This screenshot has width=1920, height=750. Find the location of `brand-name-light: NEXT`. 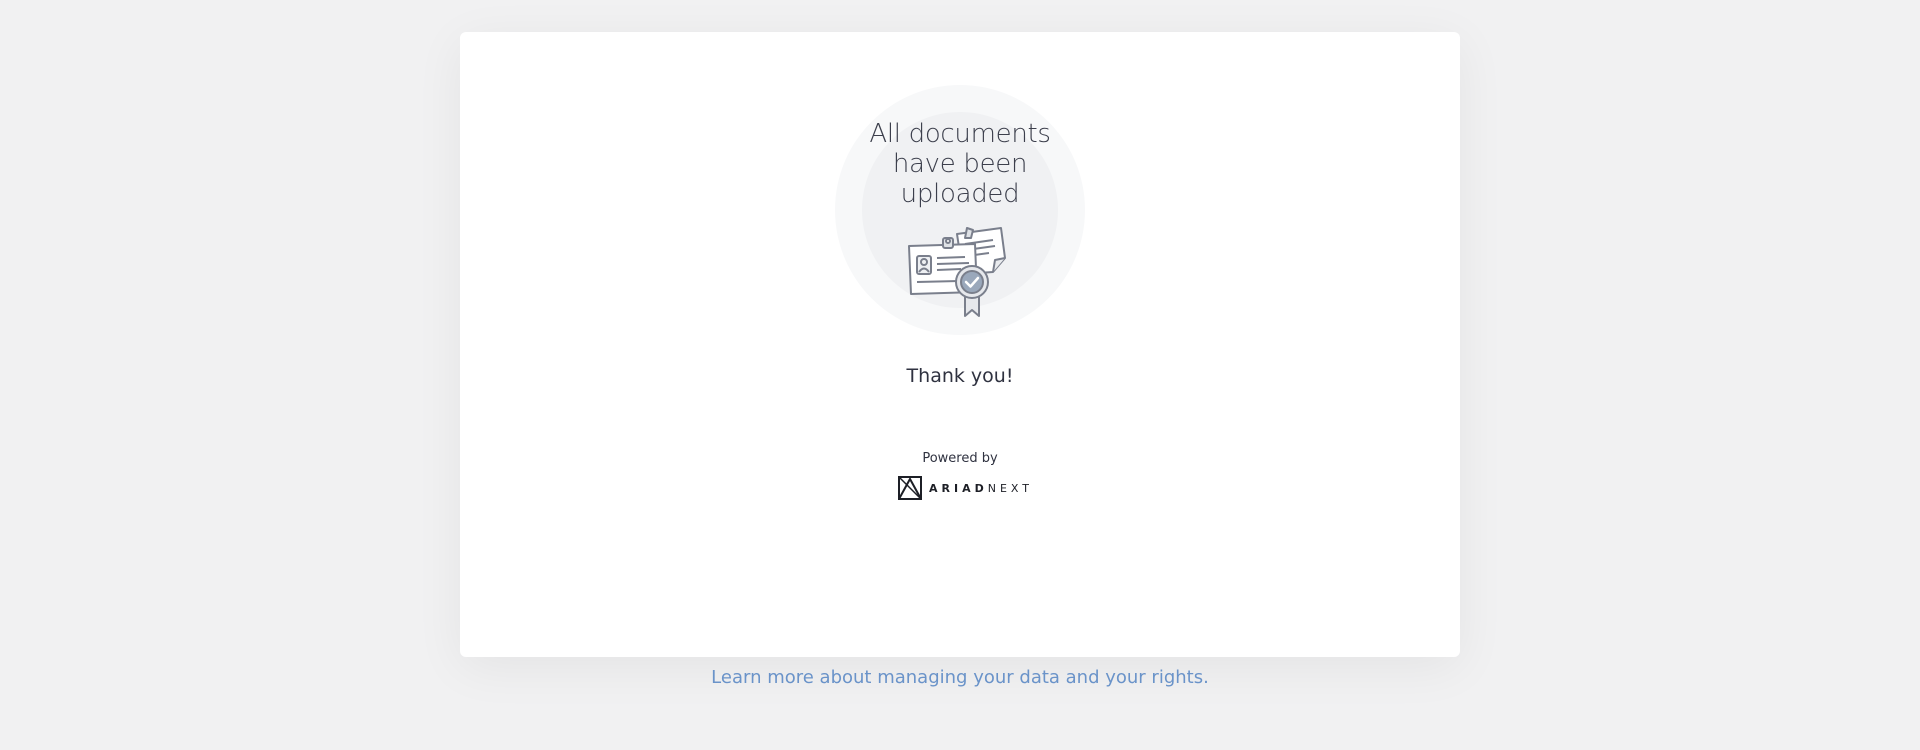

brand-name-light: NEXT is located at coordinates (1010, 488).